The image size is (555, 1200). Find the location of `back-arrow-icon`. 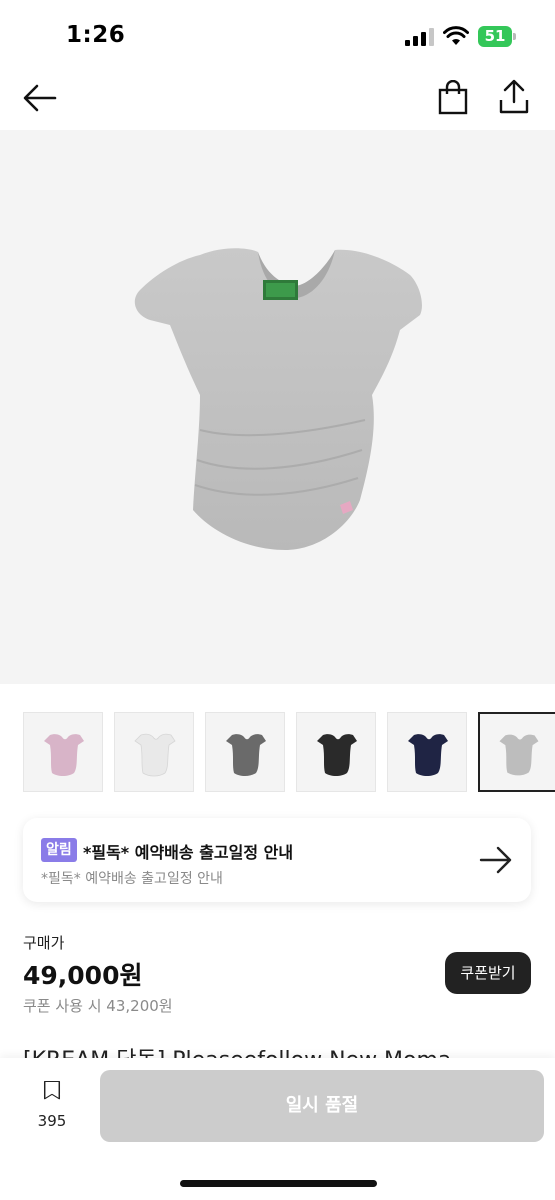

back-arrow-icon is located at coordinates (40, 98).